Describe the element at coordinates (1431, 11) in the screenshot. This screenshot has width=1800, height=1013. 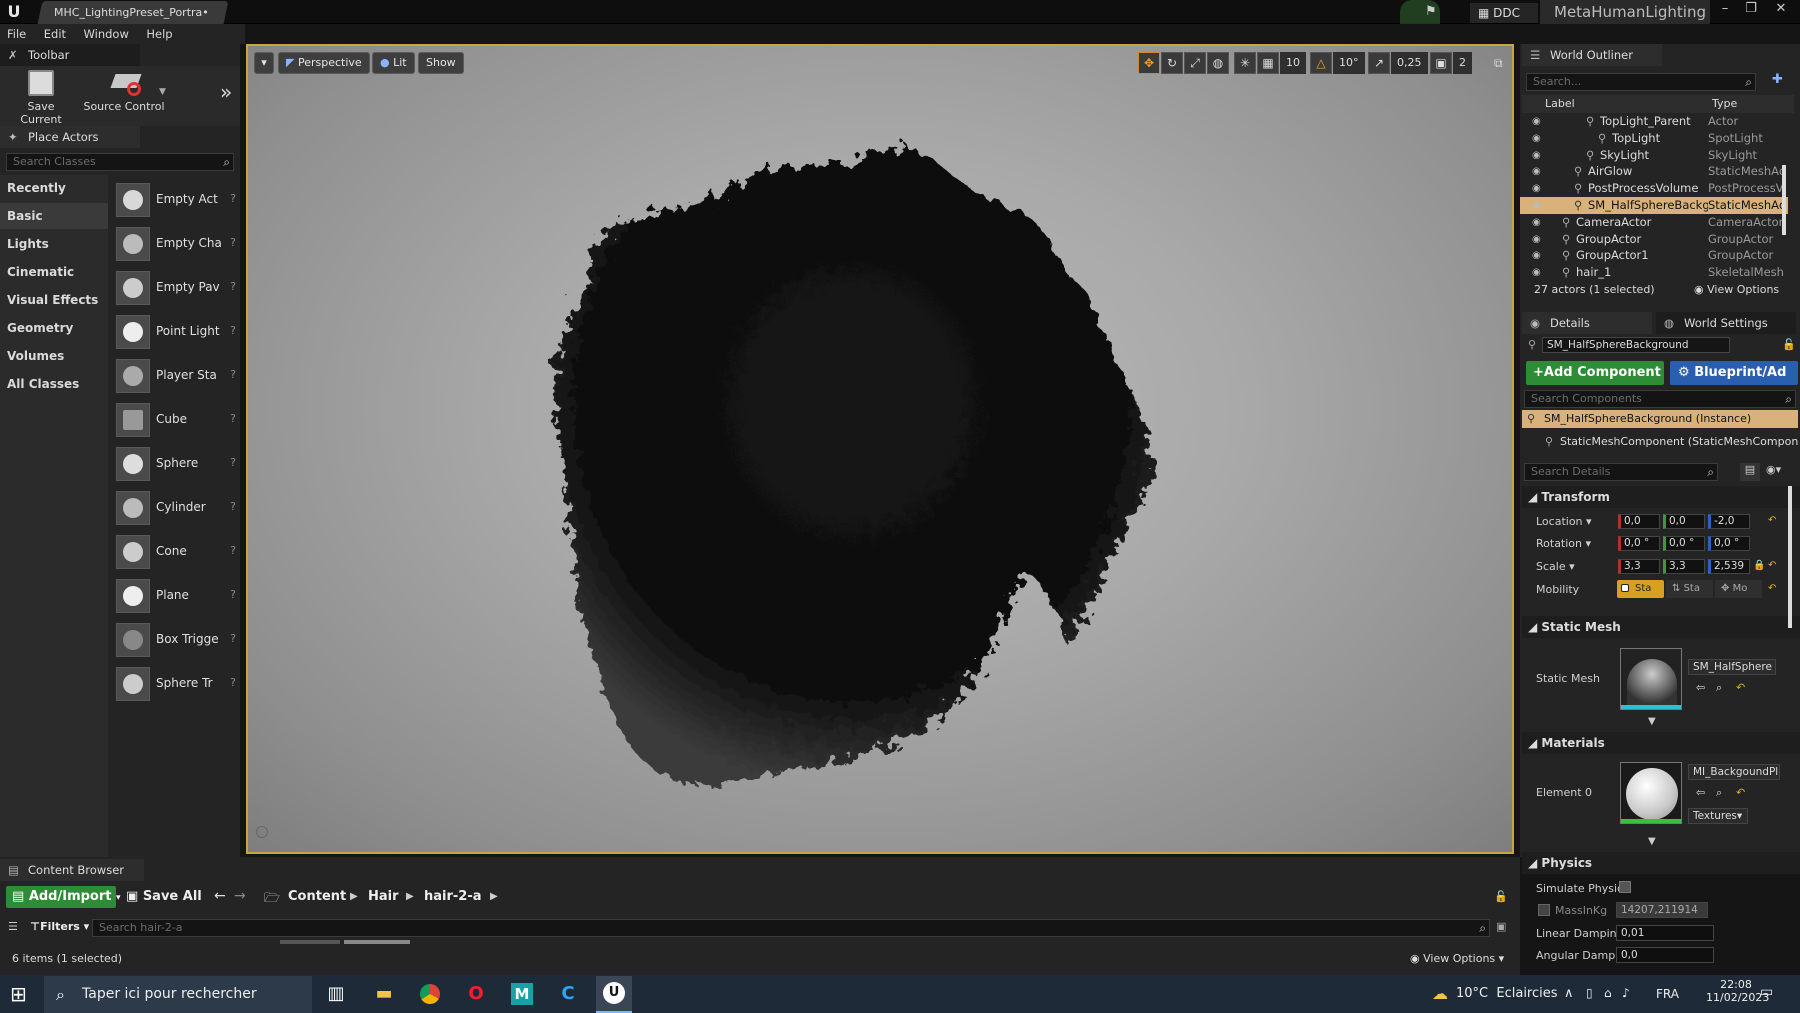
I see `notification-flag-icon: ⚑` at that location.